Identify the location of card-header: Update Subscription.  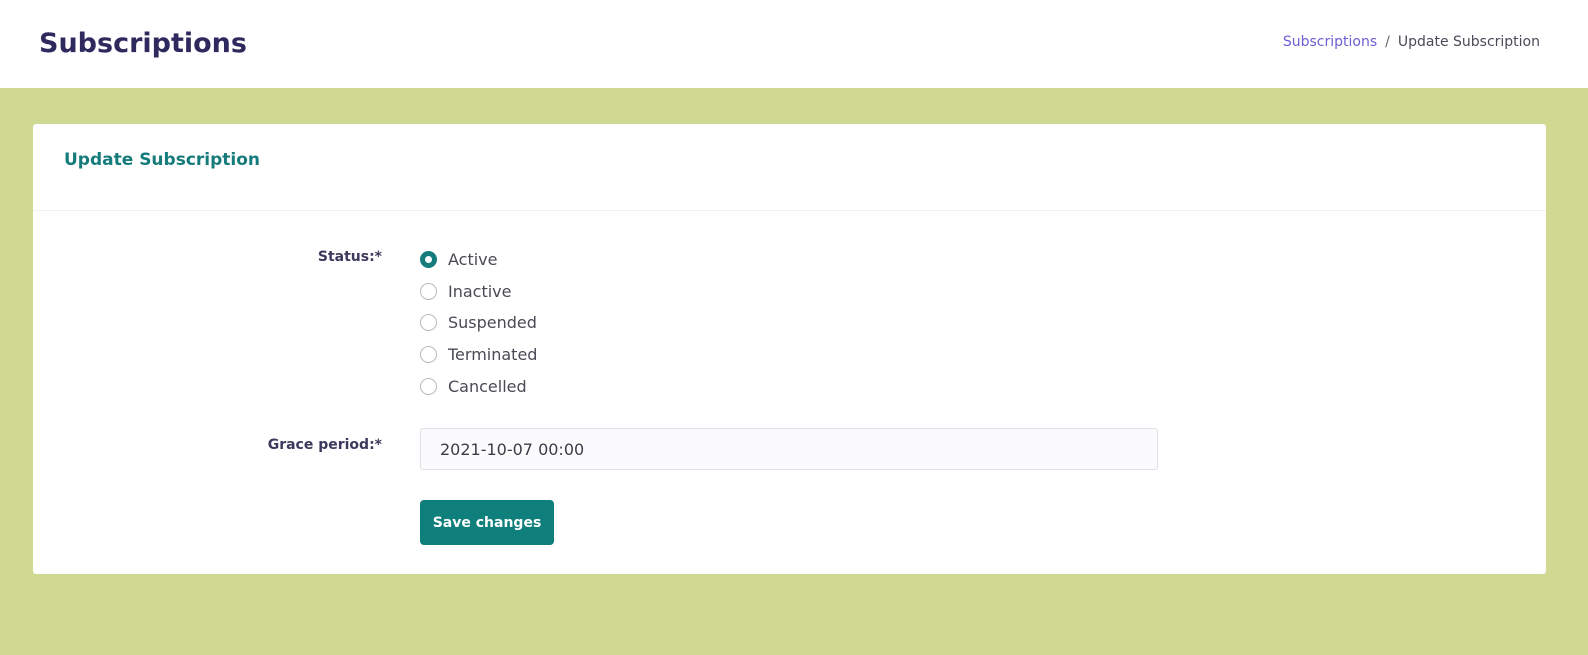
(789, 167).